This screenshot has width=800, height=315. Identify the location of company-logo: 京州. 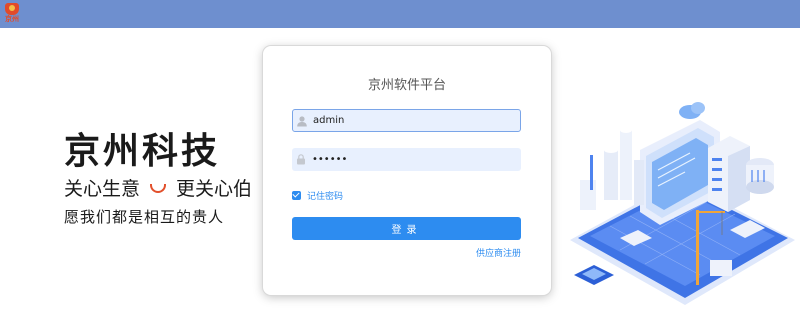
(12, 13).